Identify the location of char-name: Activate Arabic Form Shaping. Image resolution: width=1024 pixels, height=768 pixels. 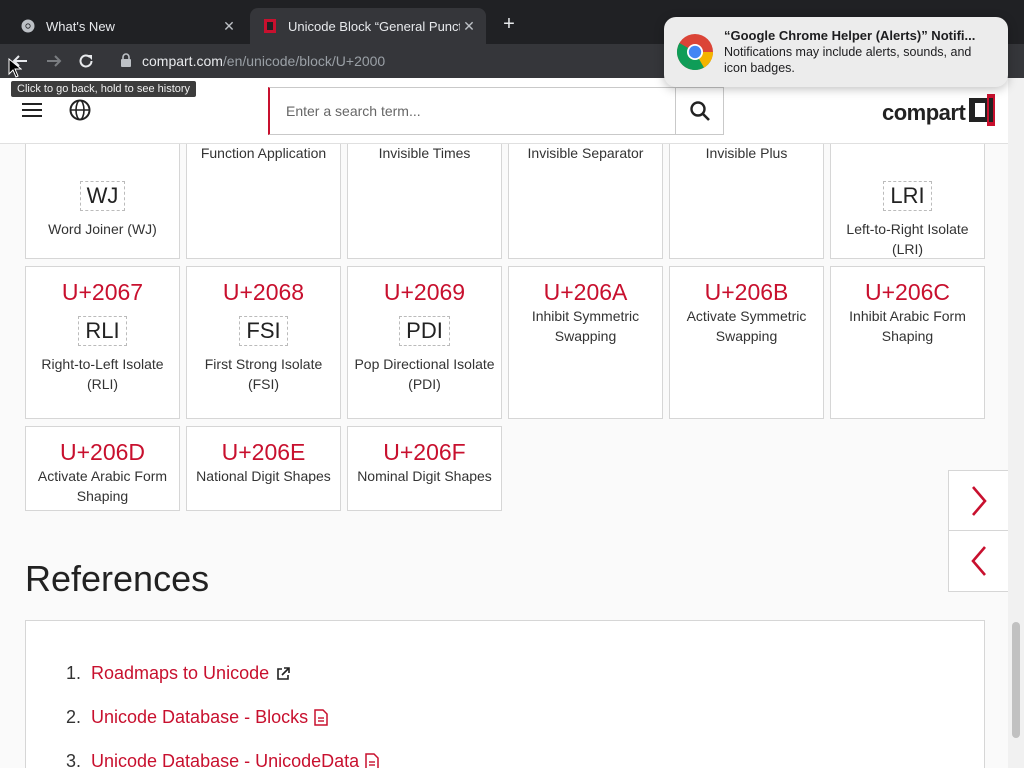
(102, 486).